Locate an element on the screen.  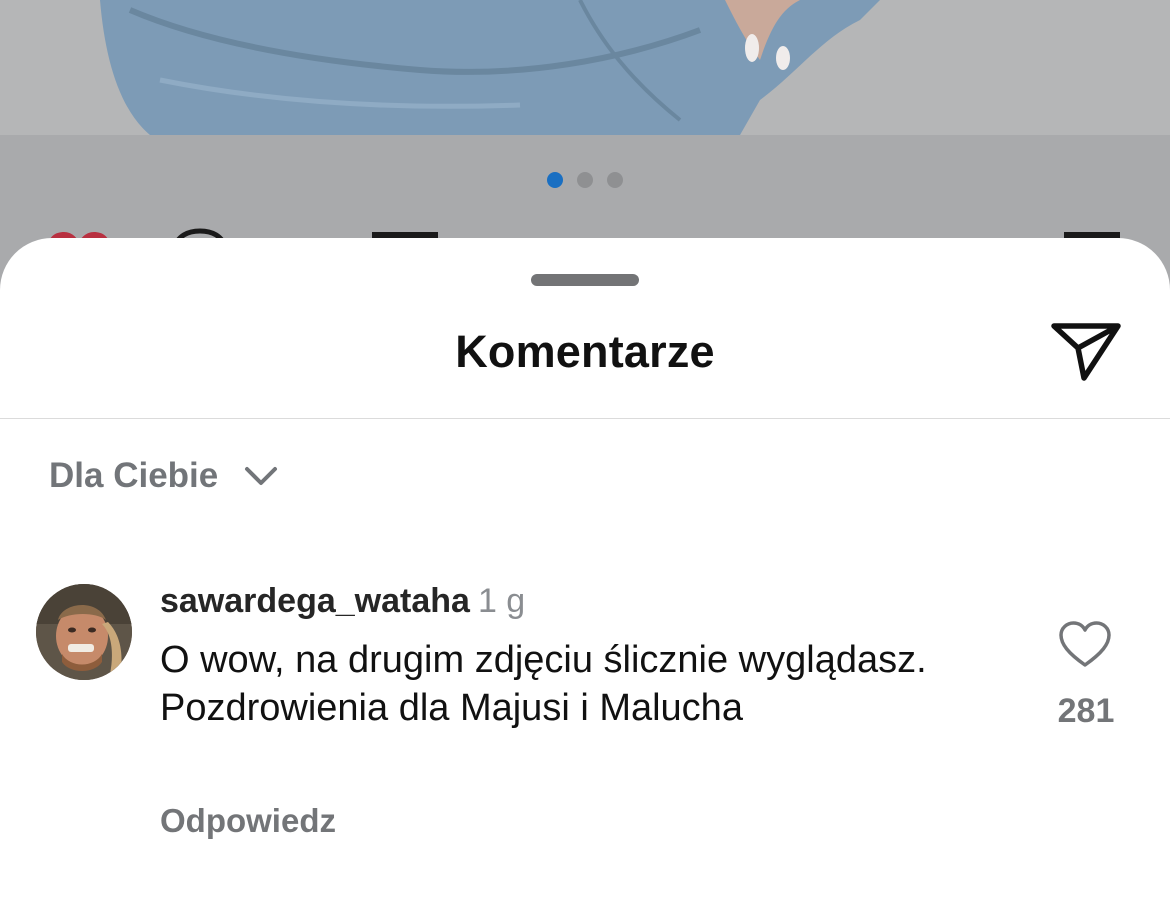
comment-header: sawardega_wataha 1 g is located at coordinates (342, 601).